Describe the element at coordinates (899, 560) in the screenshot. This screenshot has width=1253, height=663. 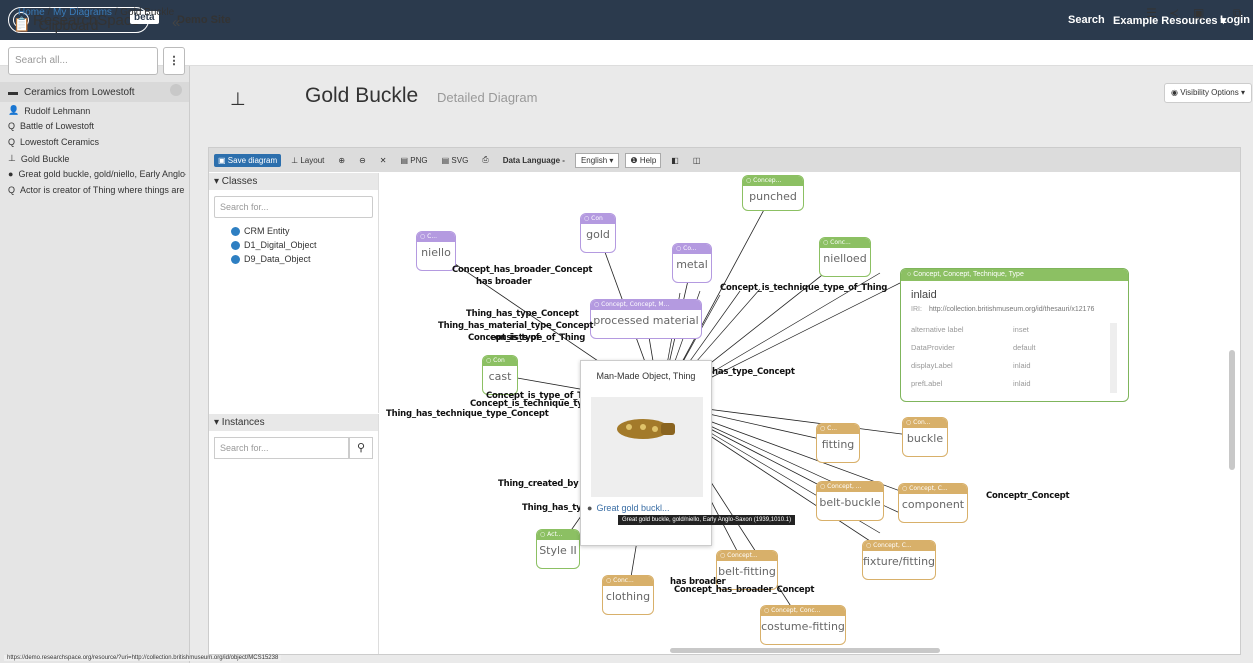
I see `graph-node: ○ Concept, C... fixture/fitting` at that location.